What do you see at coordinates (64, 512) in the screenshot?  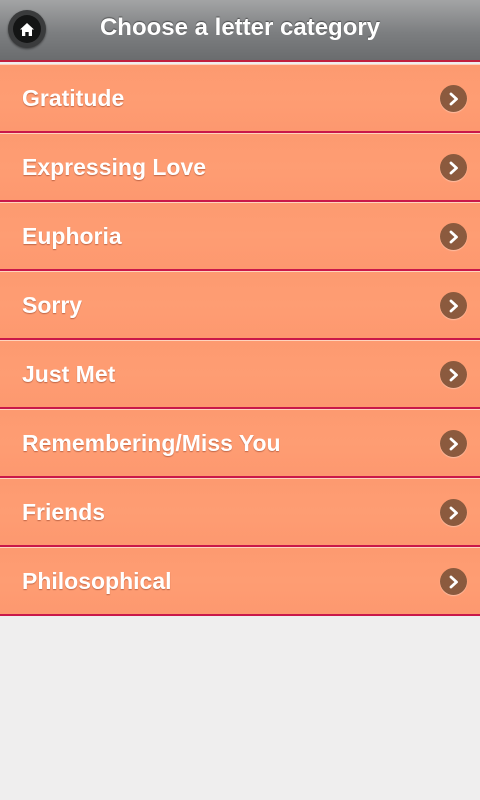 I see `category-label: Friends` at bounding box center [64, 512].